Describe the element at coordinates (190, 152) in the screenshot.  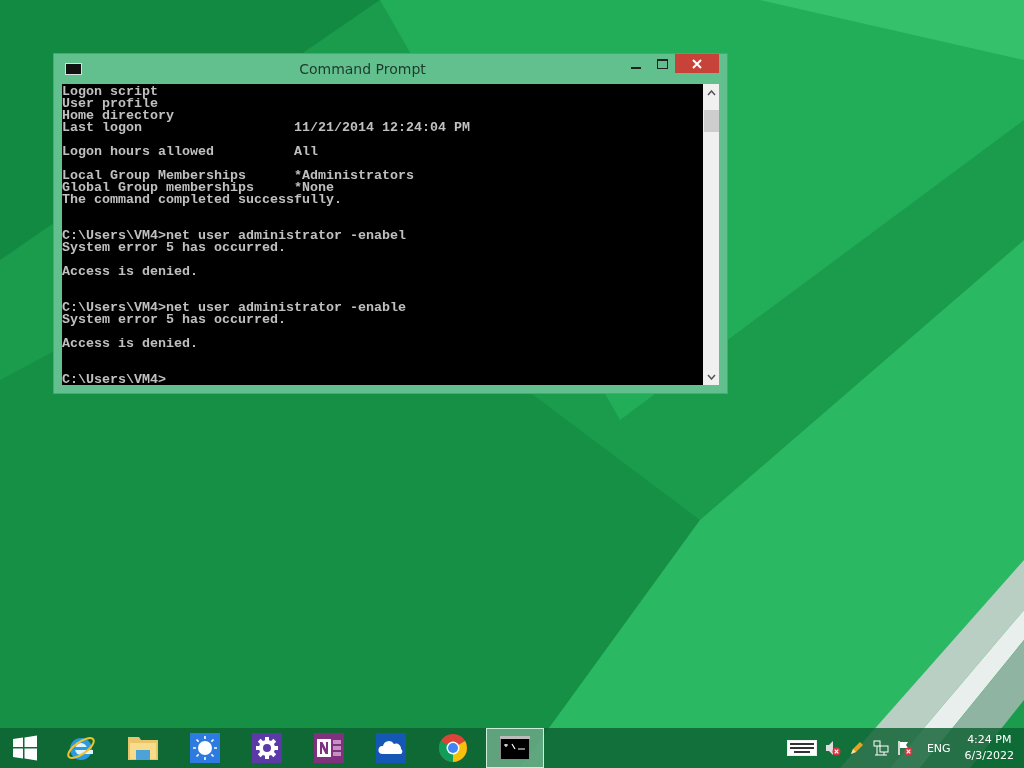
I see `output-line: Logon hours allowed All` at that location.